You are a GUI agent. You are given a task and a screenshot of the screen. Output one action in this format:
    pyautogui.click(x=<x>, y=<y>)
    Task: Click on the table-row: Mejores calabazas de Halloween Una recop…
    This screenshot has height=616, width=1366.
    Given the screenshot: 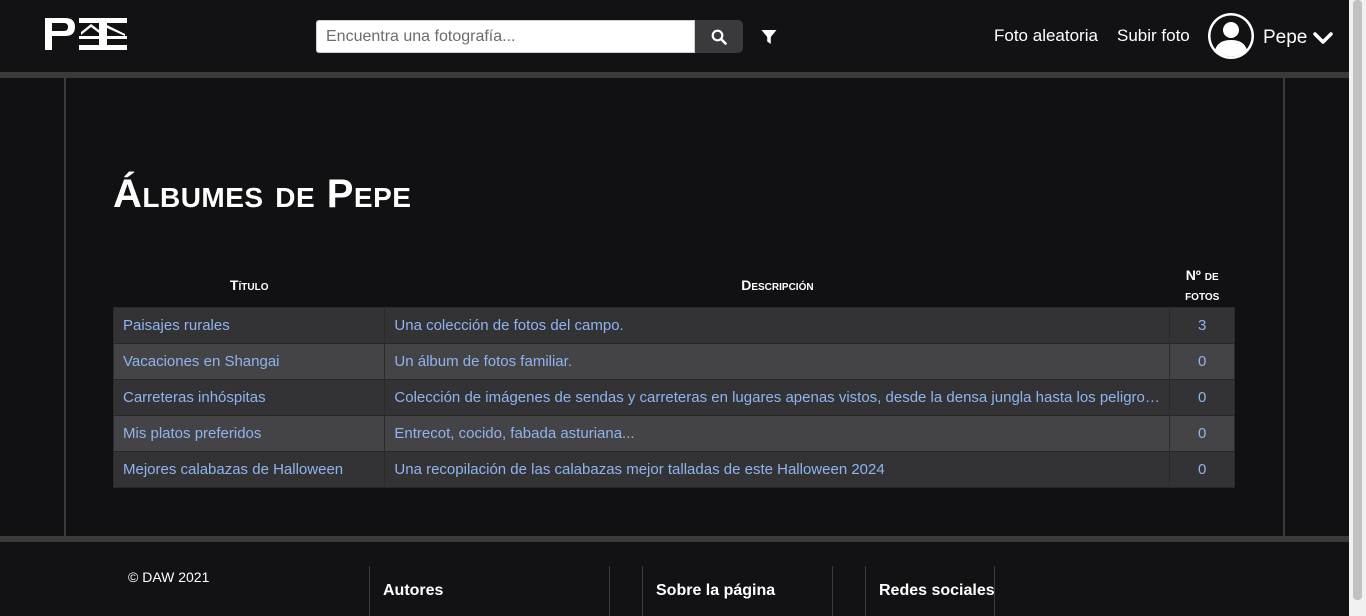 What is the action you would take?
    pyautogui.click(x=674, y=469)
    